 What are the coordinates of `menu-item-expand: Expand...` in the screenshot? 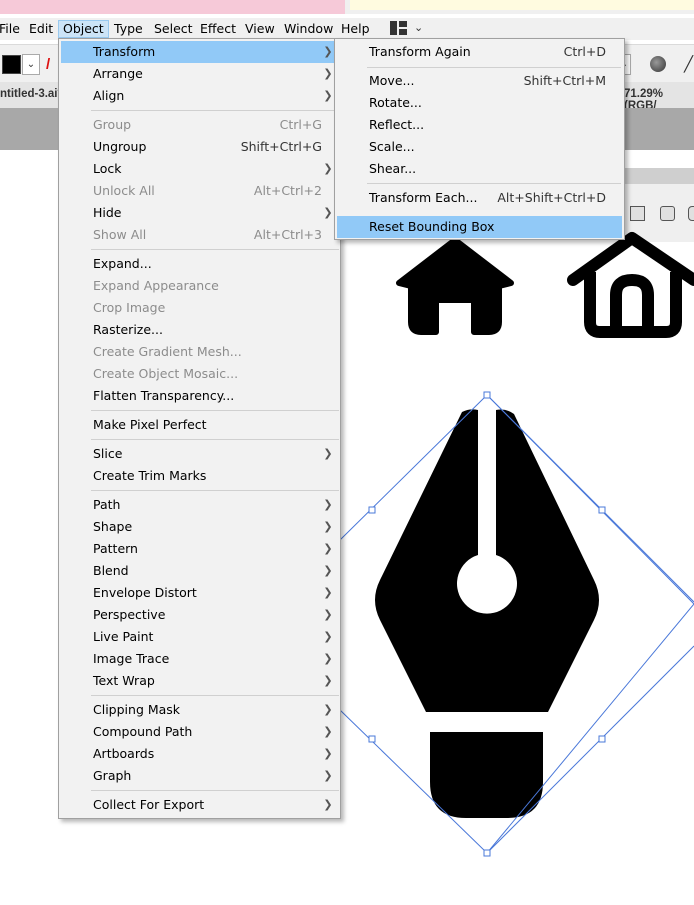 It's located at (199, 264).